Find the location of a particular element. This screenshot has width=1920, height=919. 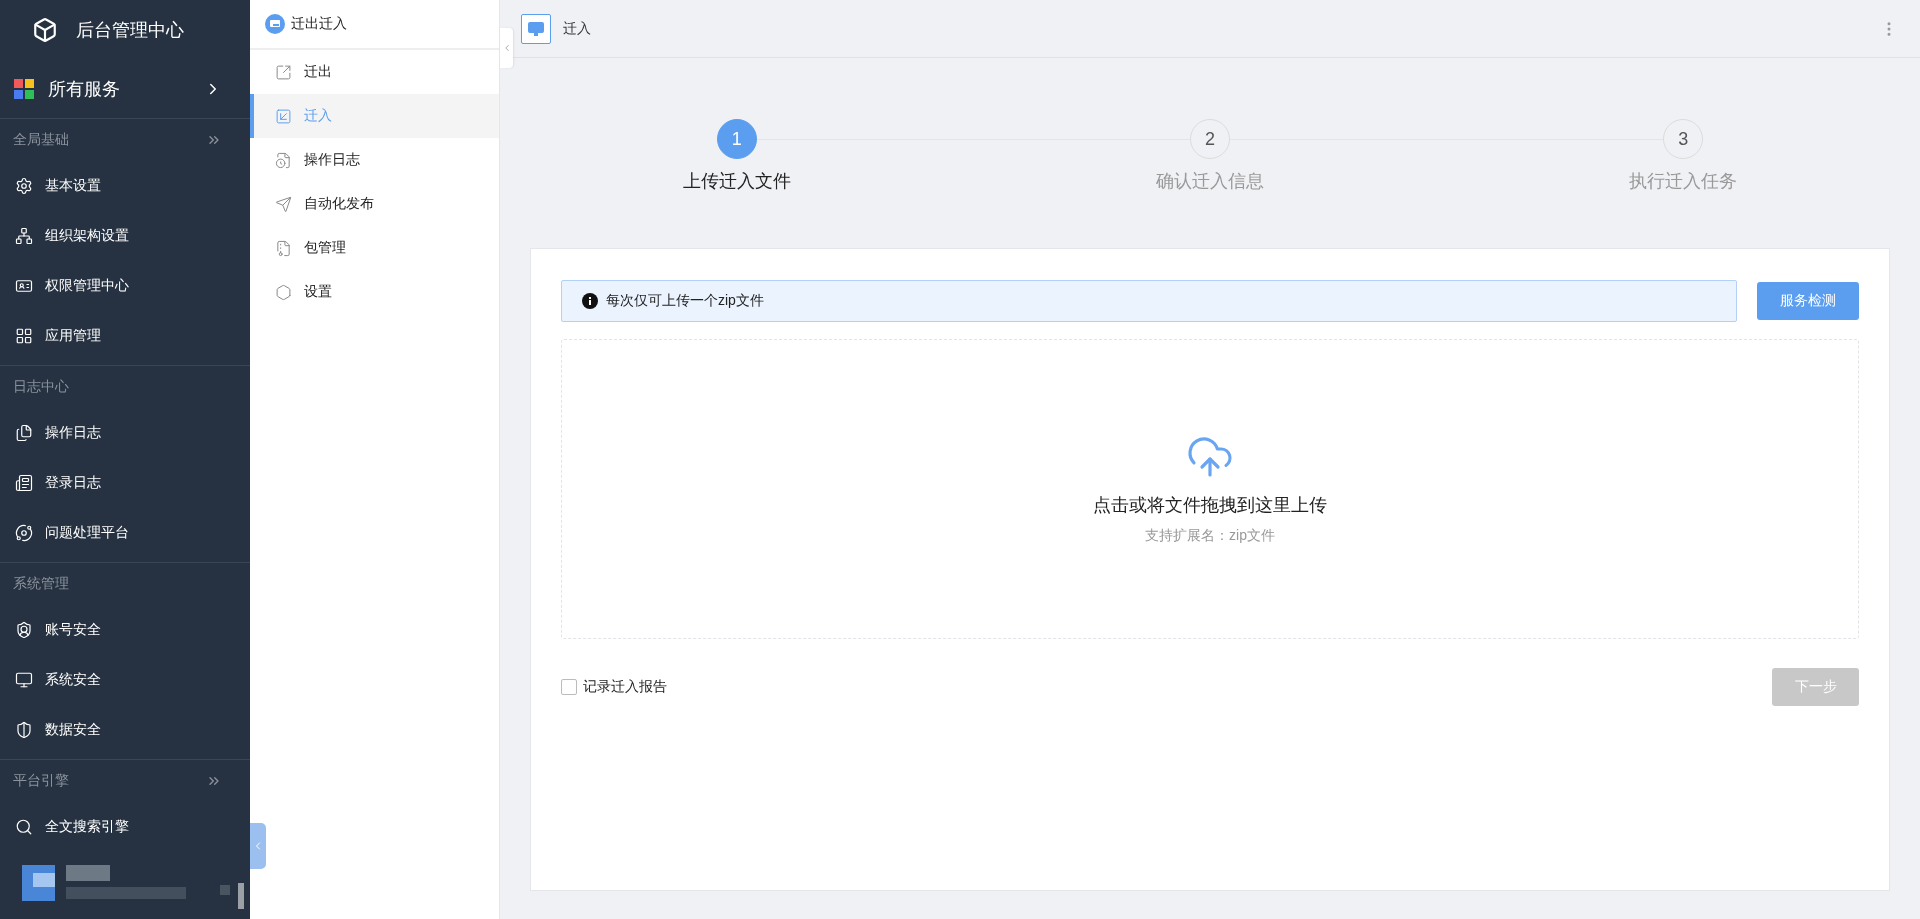

sidebar-item: 操作日志 is located at coordinates (125, 433).